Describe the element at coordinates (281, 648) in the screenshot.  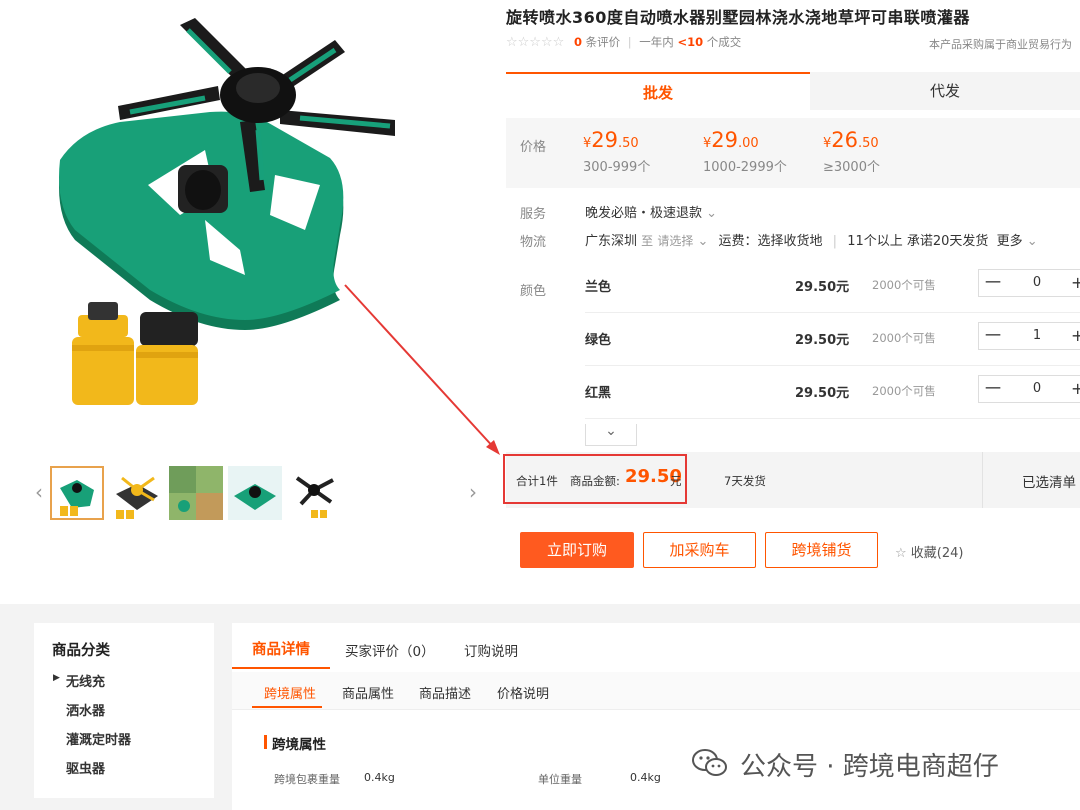
I see `tab-product-detail: 商品详情` at that location.